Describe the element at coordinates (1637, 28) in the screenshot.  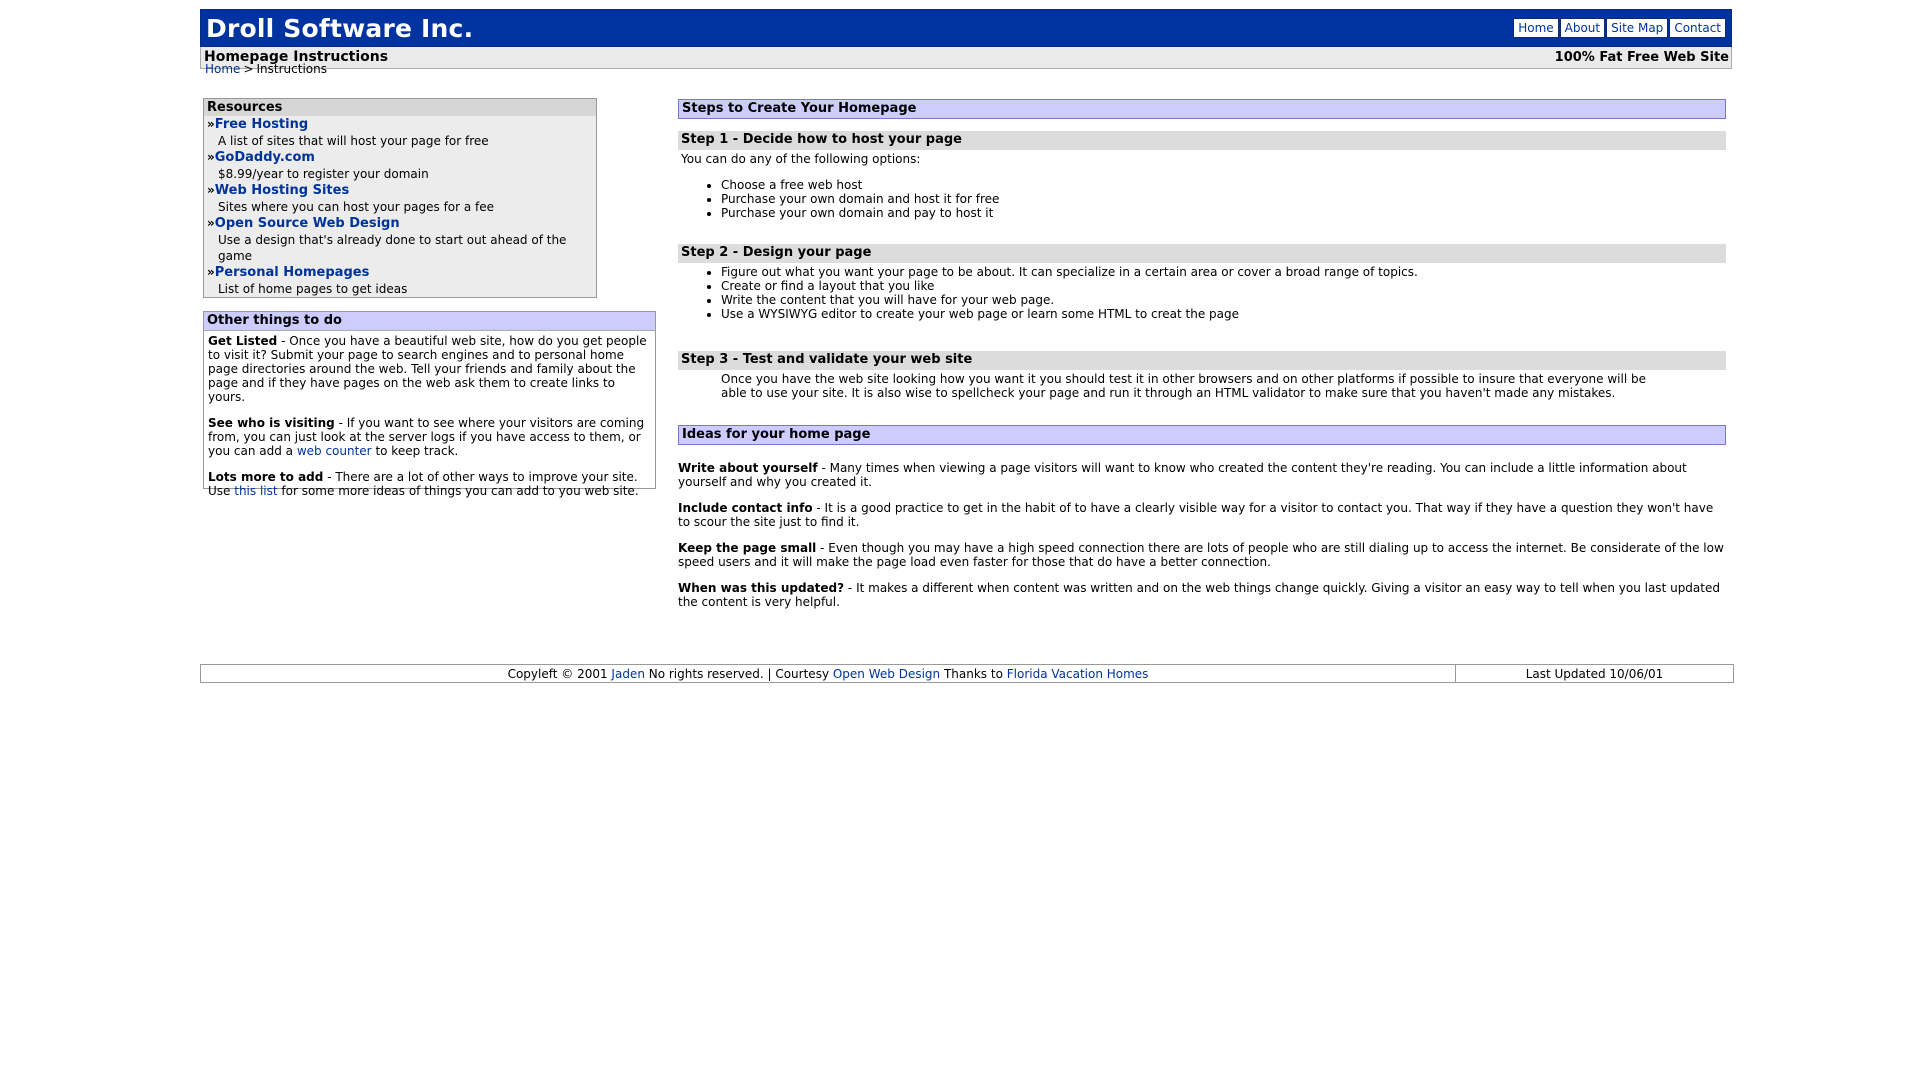
I see `nav-site-map: Site Map` at that location.